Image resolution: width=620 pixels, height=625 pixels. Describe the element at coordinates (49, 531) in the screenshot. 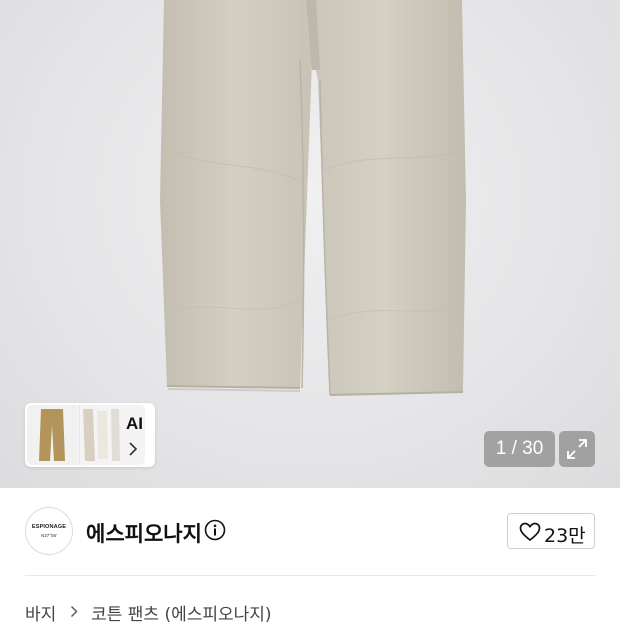

I see `brand-logo: ESPIONAGE N37°56'` at that location.